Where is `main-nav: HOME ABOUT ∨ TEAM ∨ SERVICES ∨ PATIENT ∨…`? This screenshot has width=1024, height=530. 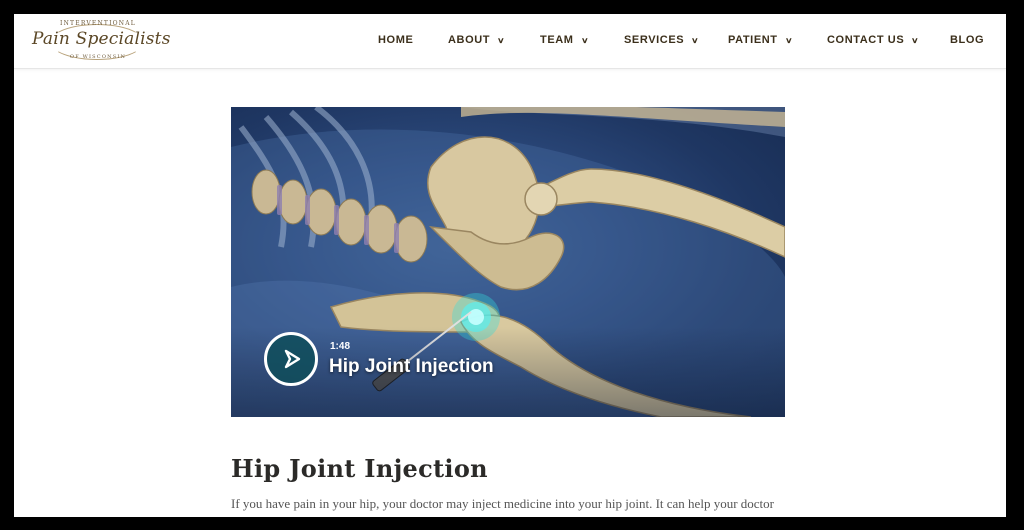 main-nav: HOME ABOUT ∨ TEAM ∨ SERVICES ∨ PATIENT ∨… is located at coordinates (510, 41).